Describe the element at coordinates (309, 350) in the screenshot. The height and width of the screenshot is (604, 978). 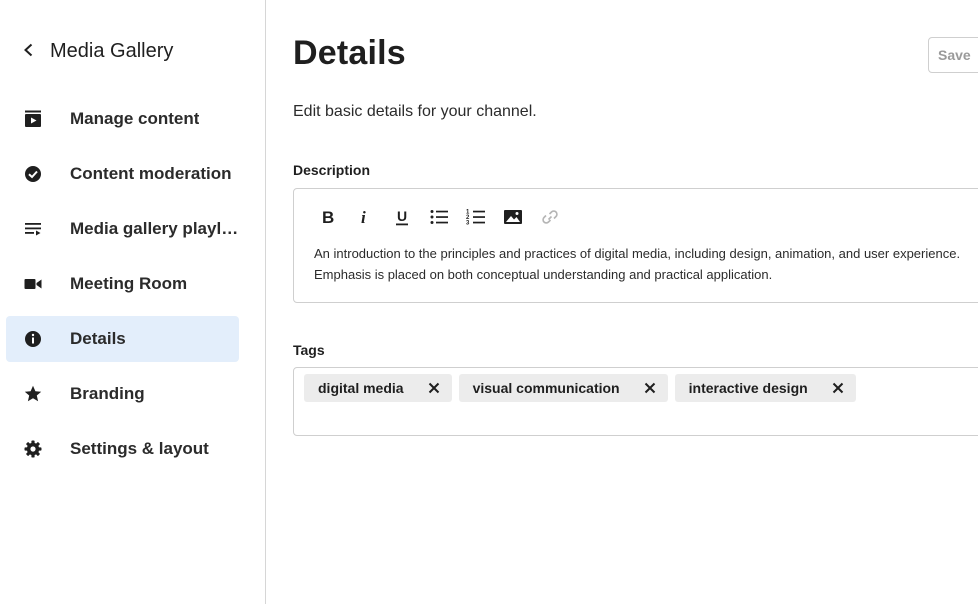
I see `tags-label: Tags` at that location.